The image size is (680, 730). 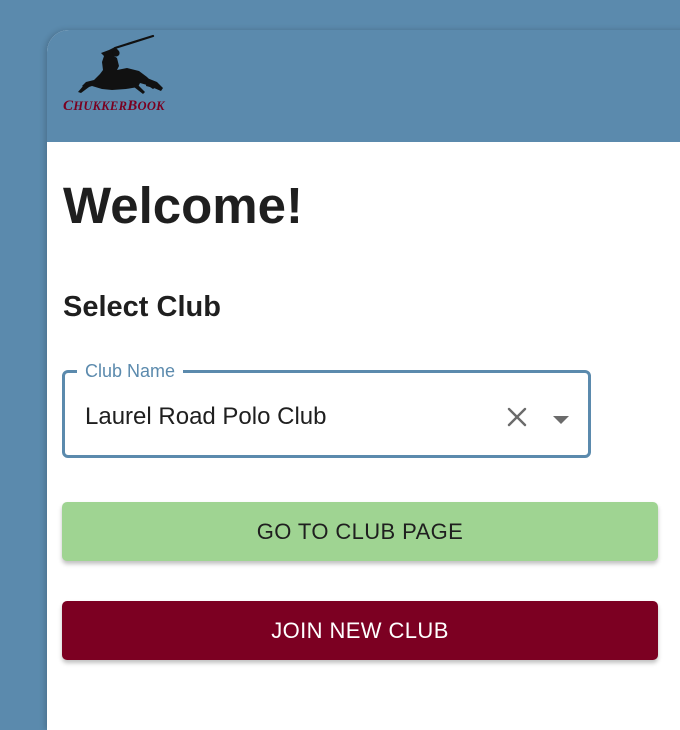 I want to click on club-name-label: Club Name, so click(x=130, y=371).